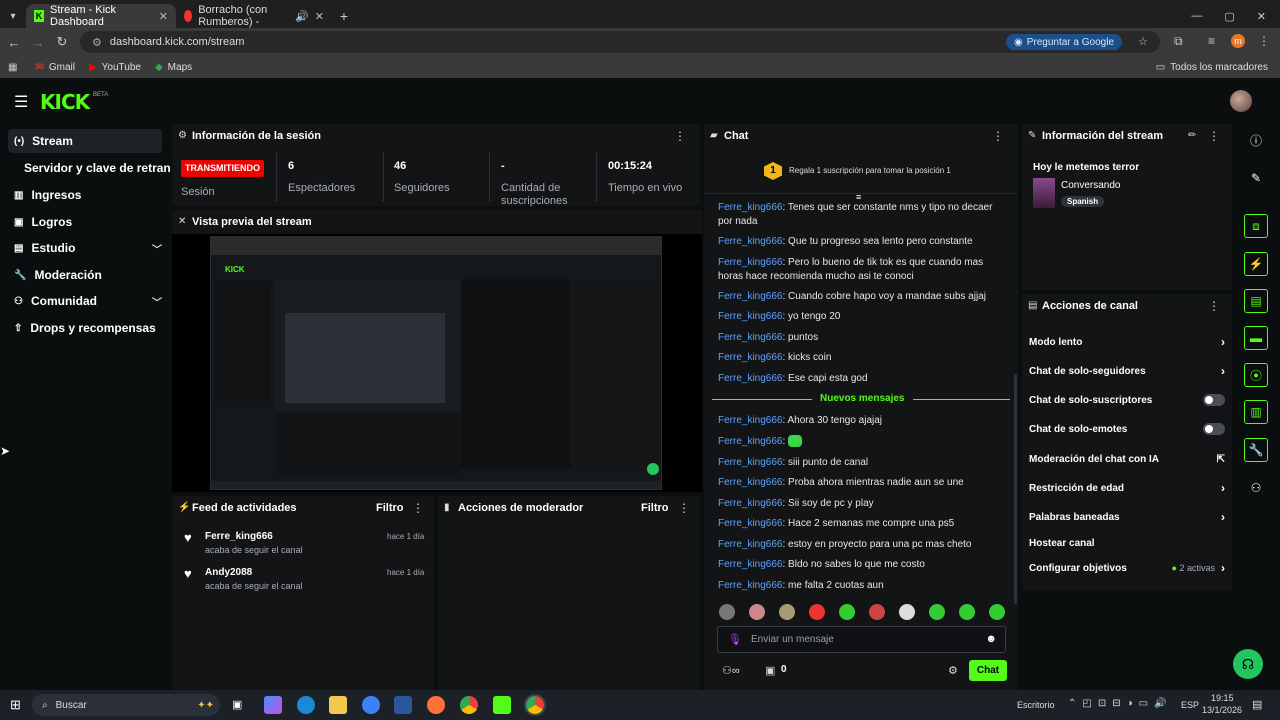 This screenshot has height=720, width=1280. What do you see at coordinates (1264, 41) in the screenshot?
I see `browser-menu-icon: ⋮` at bounding box center [1264, 41].